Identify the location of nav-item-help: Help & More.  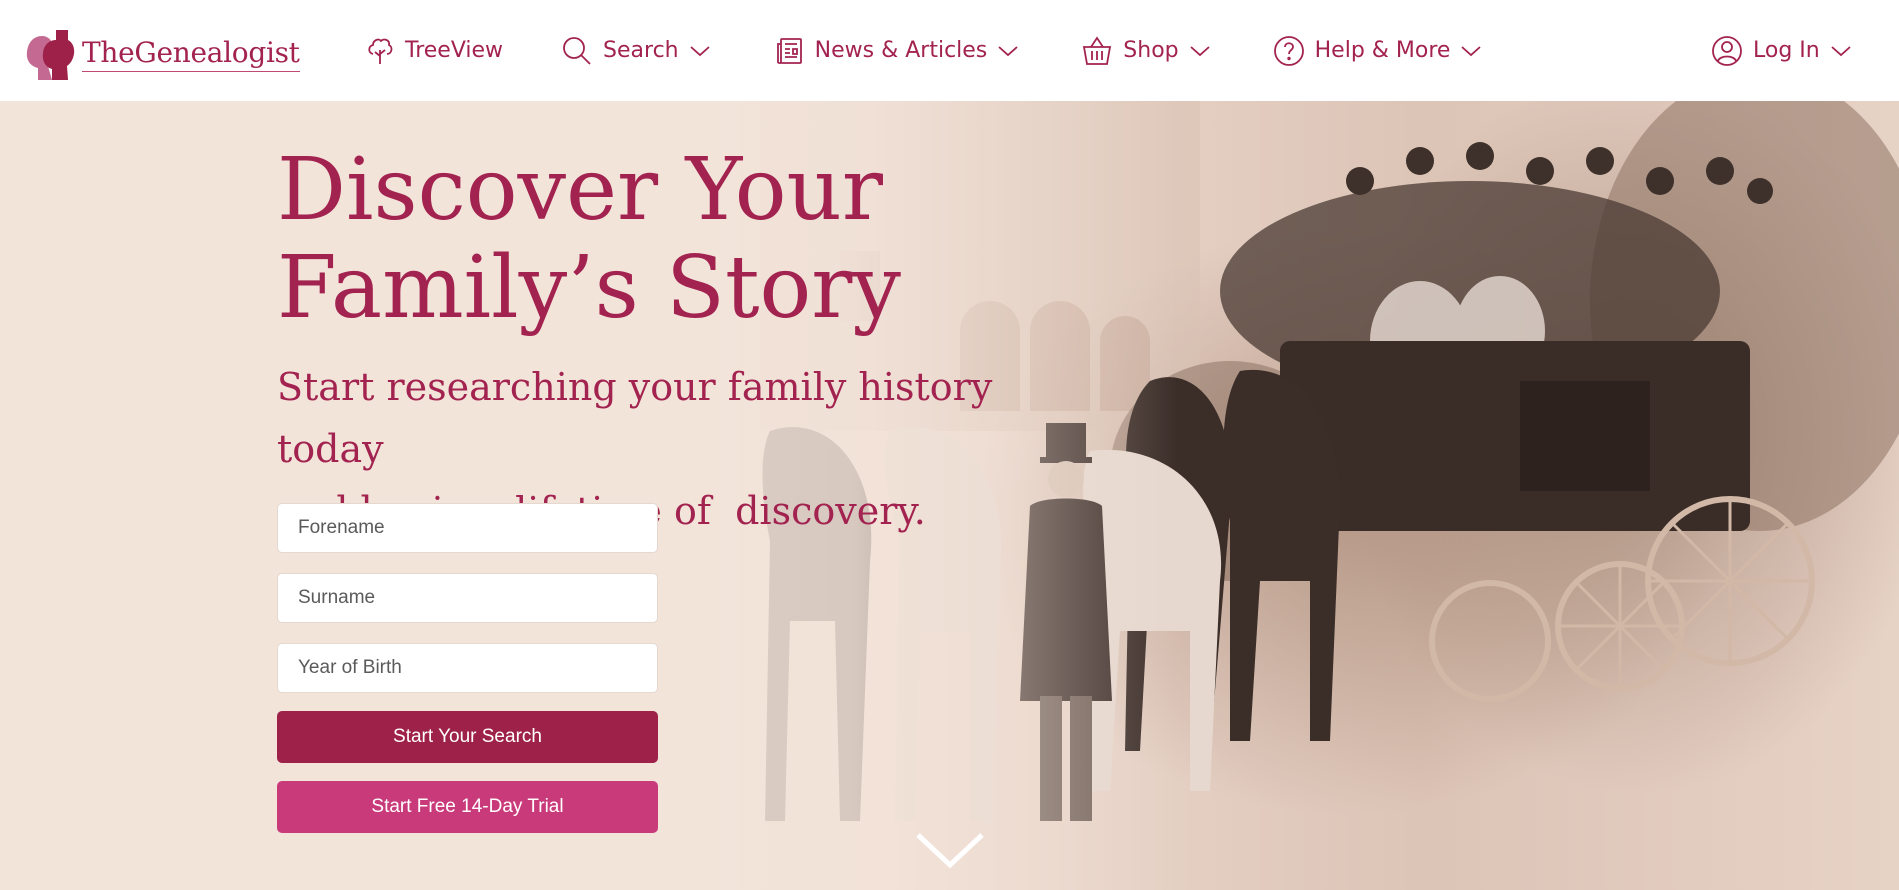
(1378, 51).